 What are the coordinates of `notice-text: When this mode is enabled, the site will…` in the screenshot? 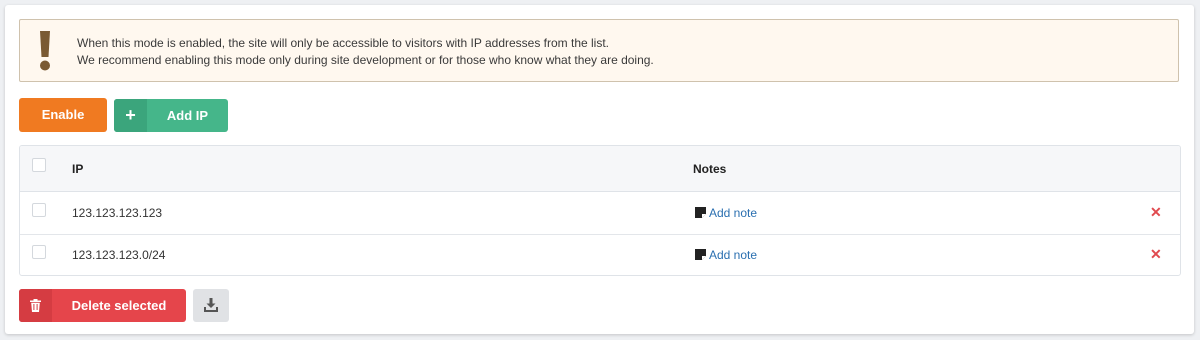 It's located at (365, 52).